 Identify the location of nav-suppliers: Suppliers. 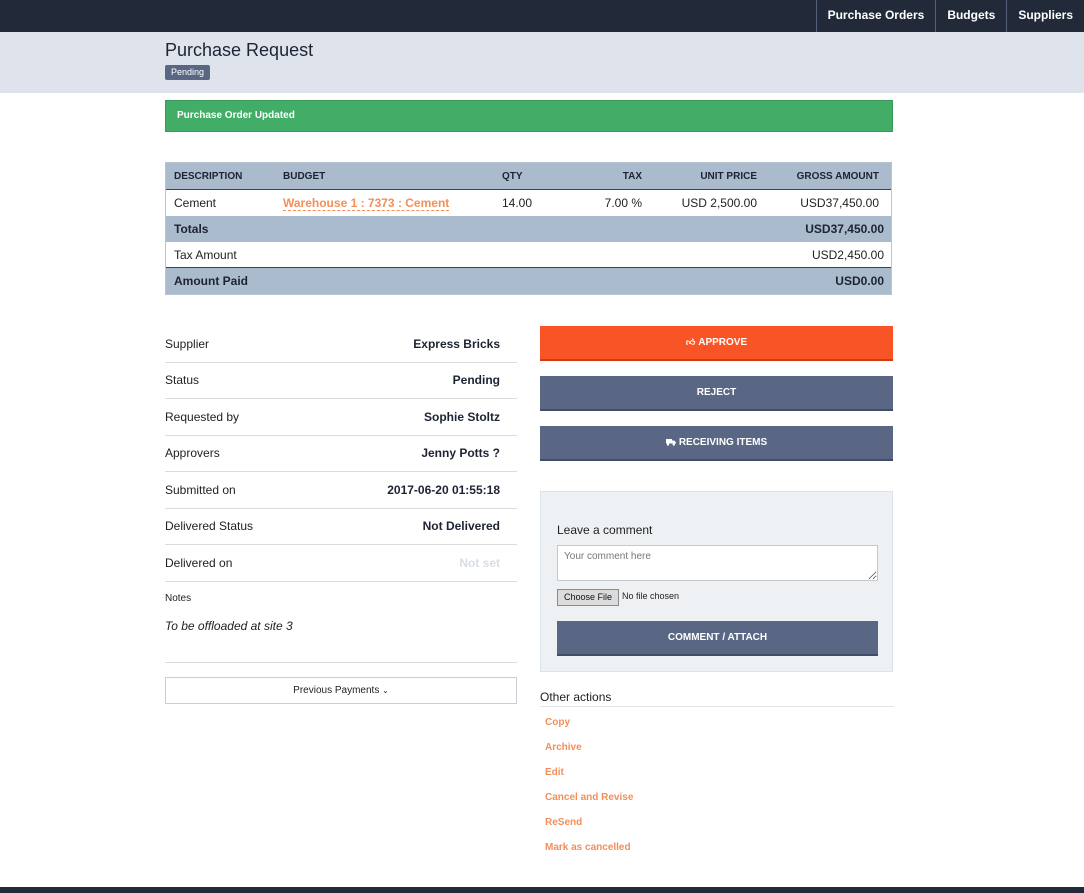
(1045, 16).